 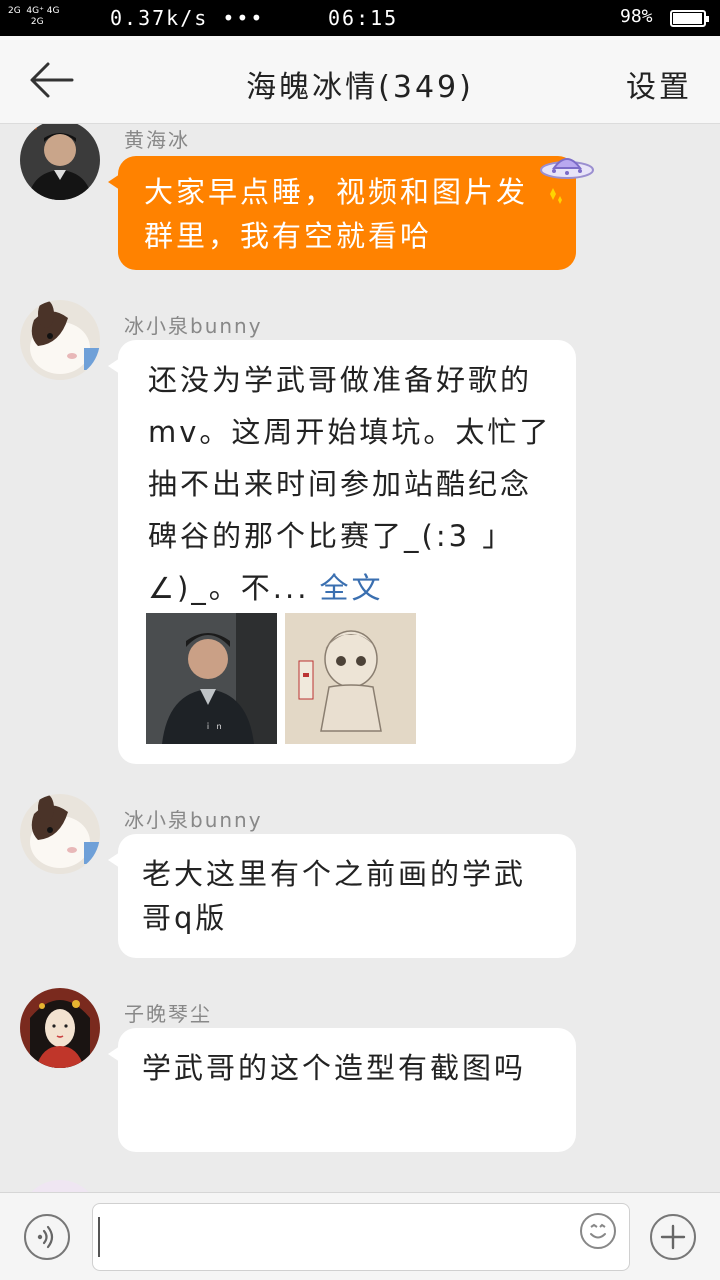 What do you see at coordinates (168, 1014) in the screenshot?
I see `sender-name: 子晚琴尘` at bounding box center [168, 1014].